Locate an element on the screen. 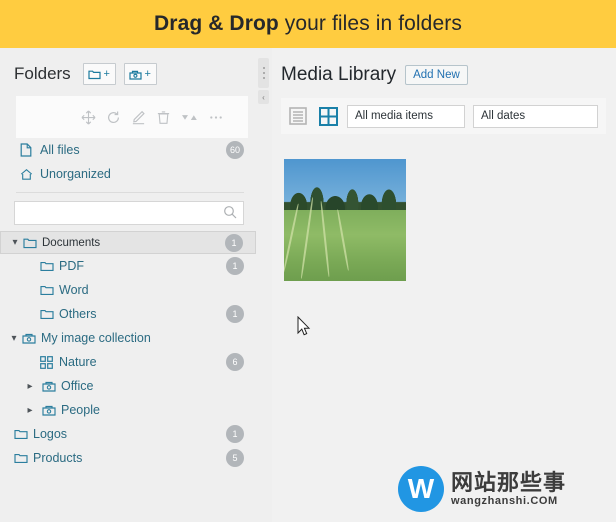  media-toolbar: All media items All dates is located at coordinates (443, 116).